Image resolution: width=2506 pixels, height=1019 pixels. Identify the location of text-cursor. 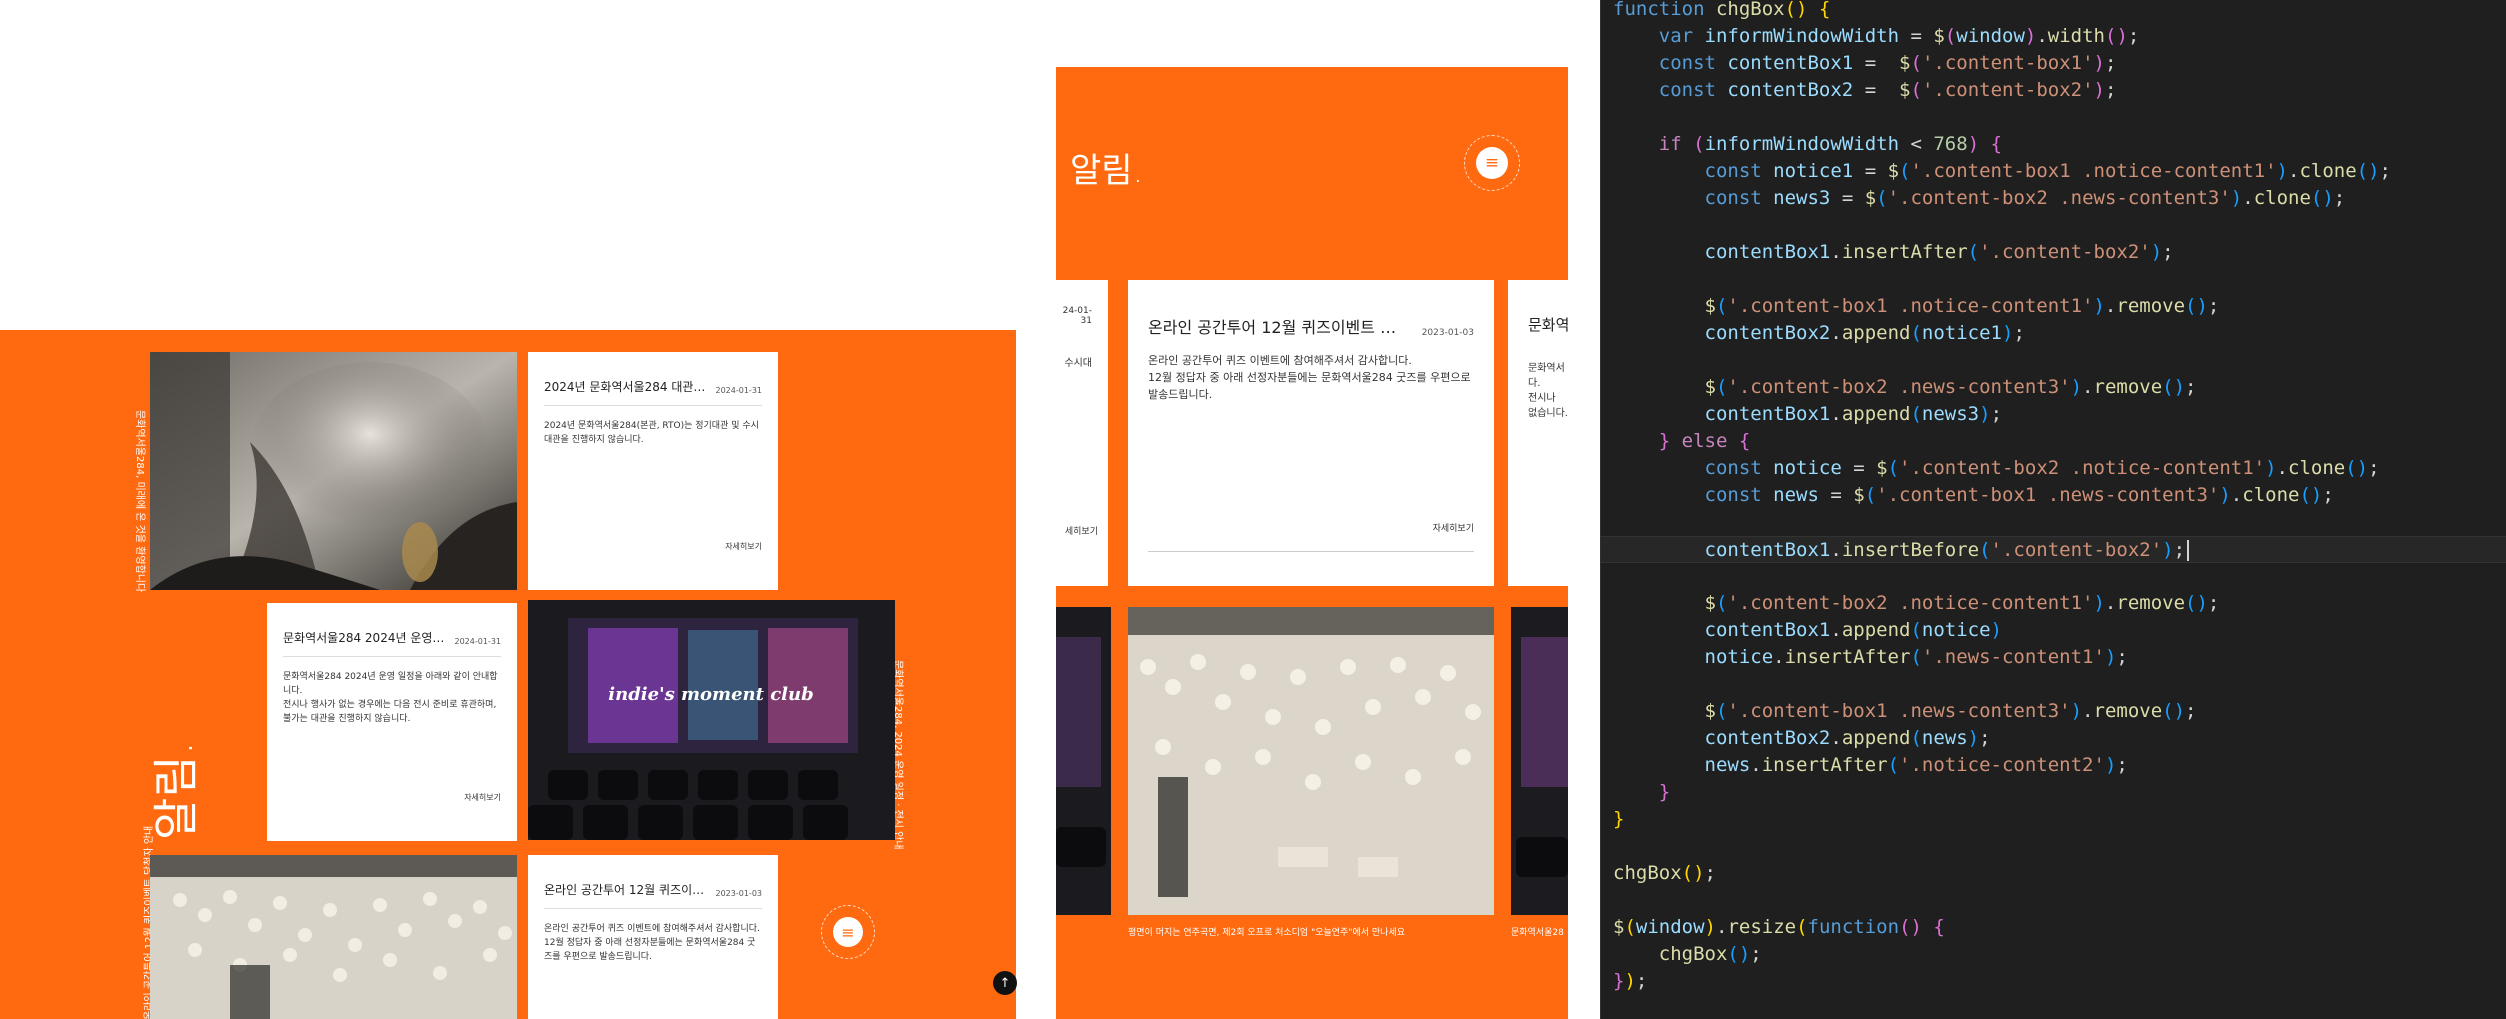
(2188, 550).